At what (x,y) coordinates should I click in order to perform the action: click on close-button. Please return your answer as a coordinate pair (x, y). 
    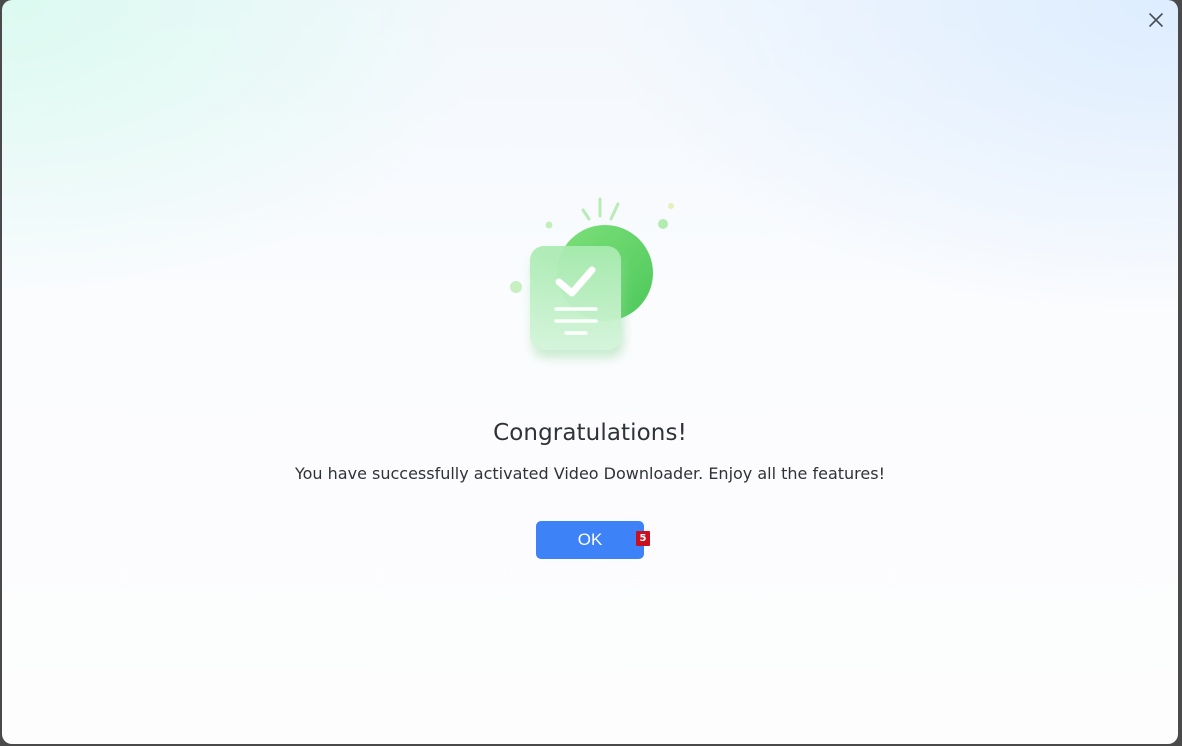
    Looking at the image, I should click on (1156, 22).